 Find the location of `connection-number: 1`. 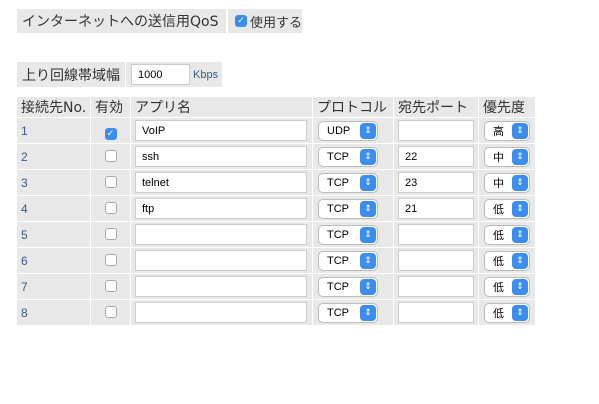

connection-number: 1 is located at coordinates (53, 131).